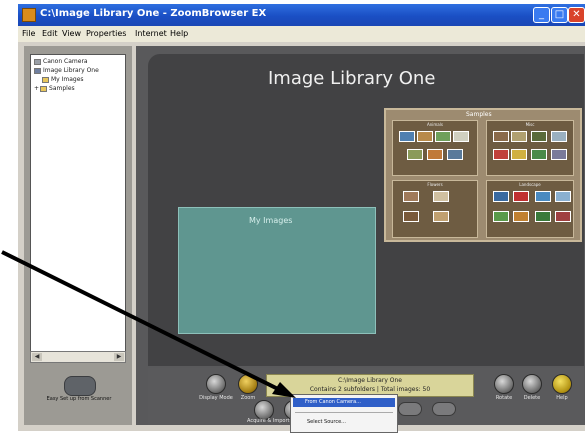  I want to click on close-button: ✕, so click(576, 15).